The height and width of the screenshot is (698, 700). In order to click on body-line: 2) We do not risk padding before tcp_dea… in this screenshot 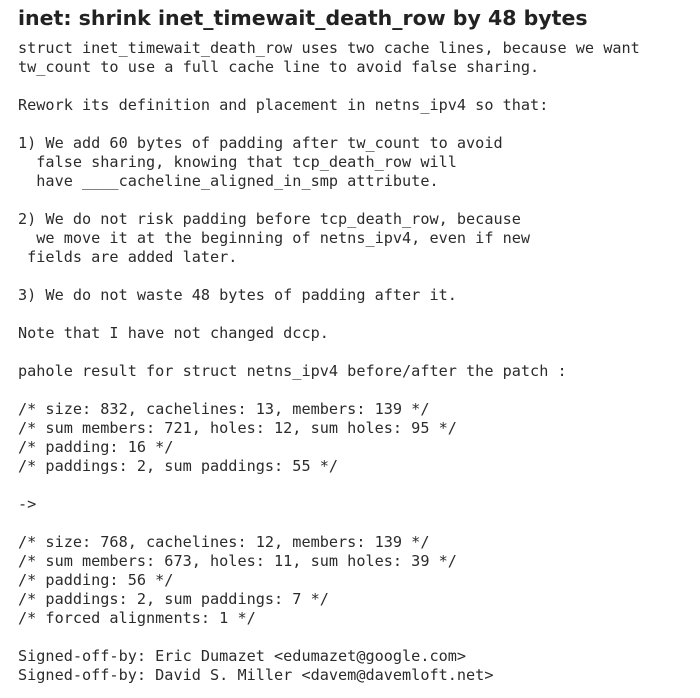, I will do `click(269, 219)`.